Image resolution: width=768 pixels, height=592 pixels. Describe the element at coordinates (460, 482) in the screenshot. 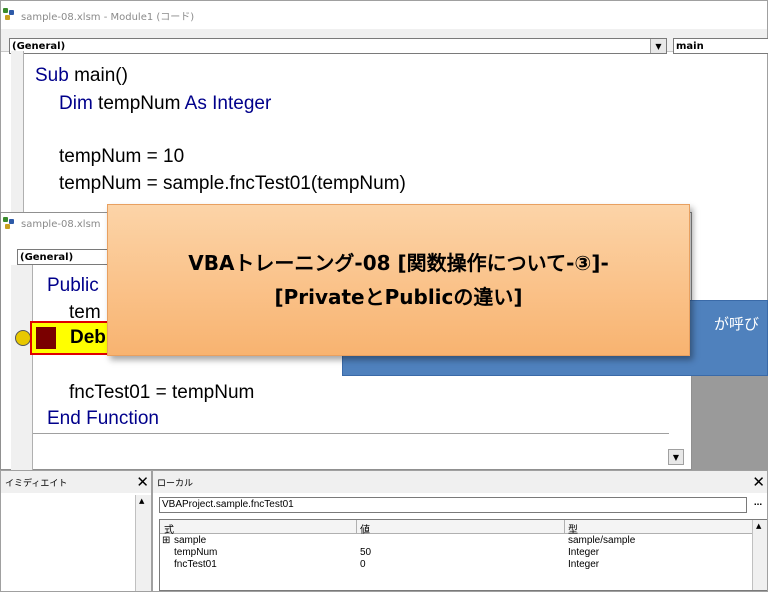

I see `pane-header: ローカル ✕` at that location.